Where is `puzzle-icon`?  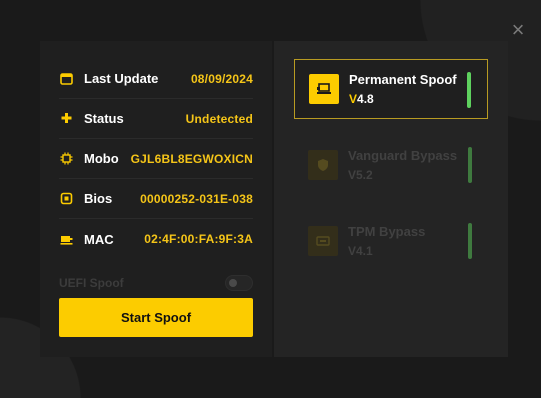
puzzle-icon is located at coordinates (66, 119).